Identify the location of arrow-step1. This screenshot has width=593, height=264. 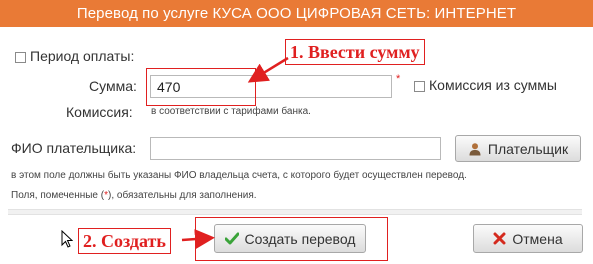
(268, 69).